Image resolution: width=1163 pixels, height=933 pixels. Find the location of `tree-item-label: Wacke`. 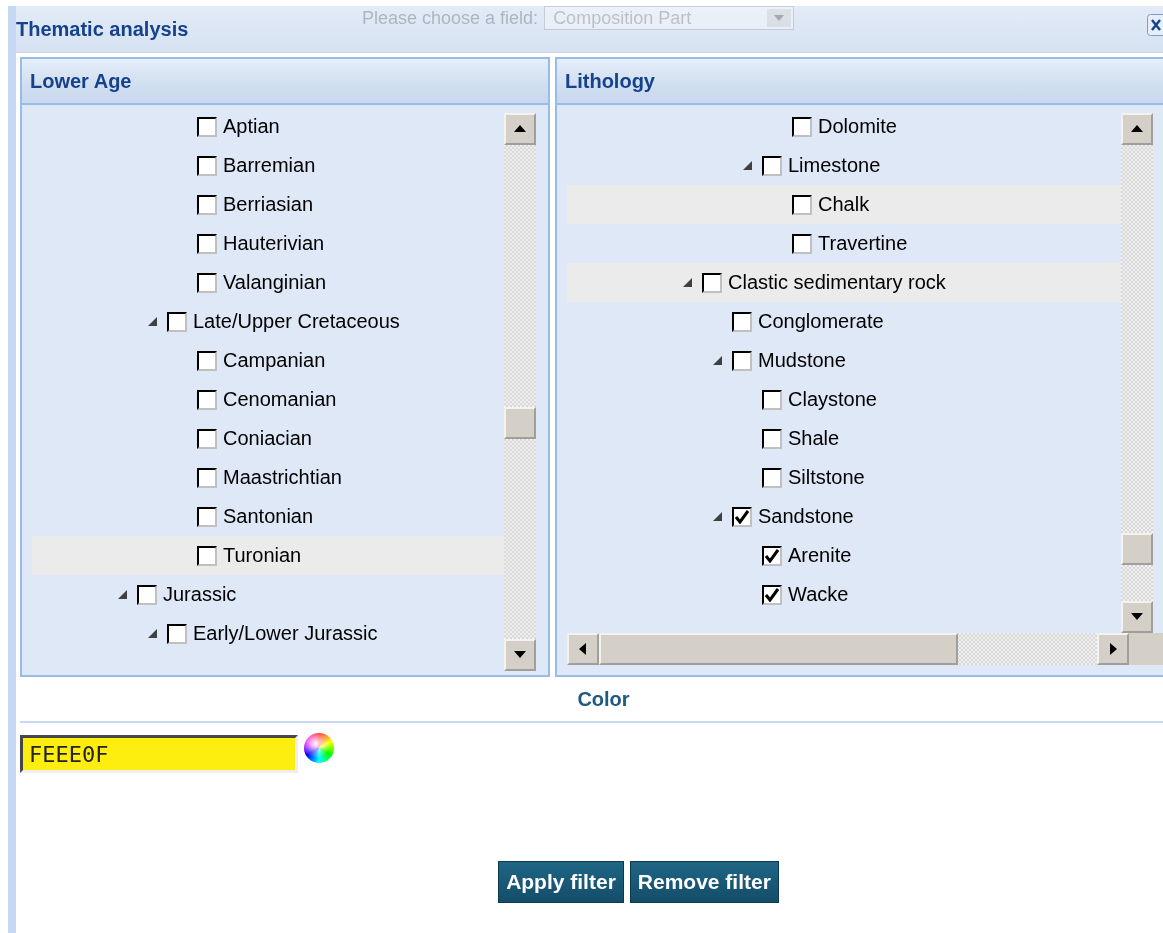

tree-item-label: Wacke is located at coordinates (818, 594).